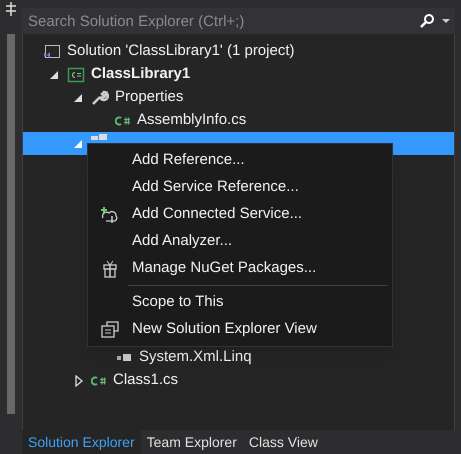 The image size is (461, 454). What do you see at coordinates (145, 380) in the screenshot?
I see `tree-item-label: Class1.cs` at bounding box center [145, 380].